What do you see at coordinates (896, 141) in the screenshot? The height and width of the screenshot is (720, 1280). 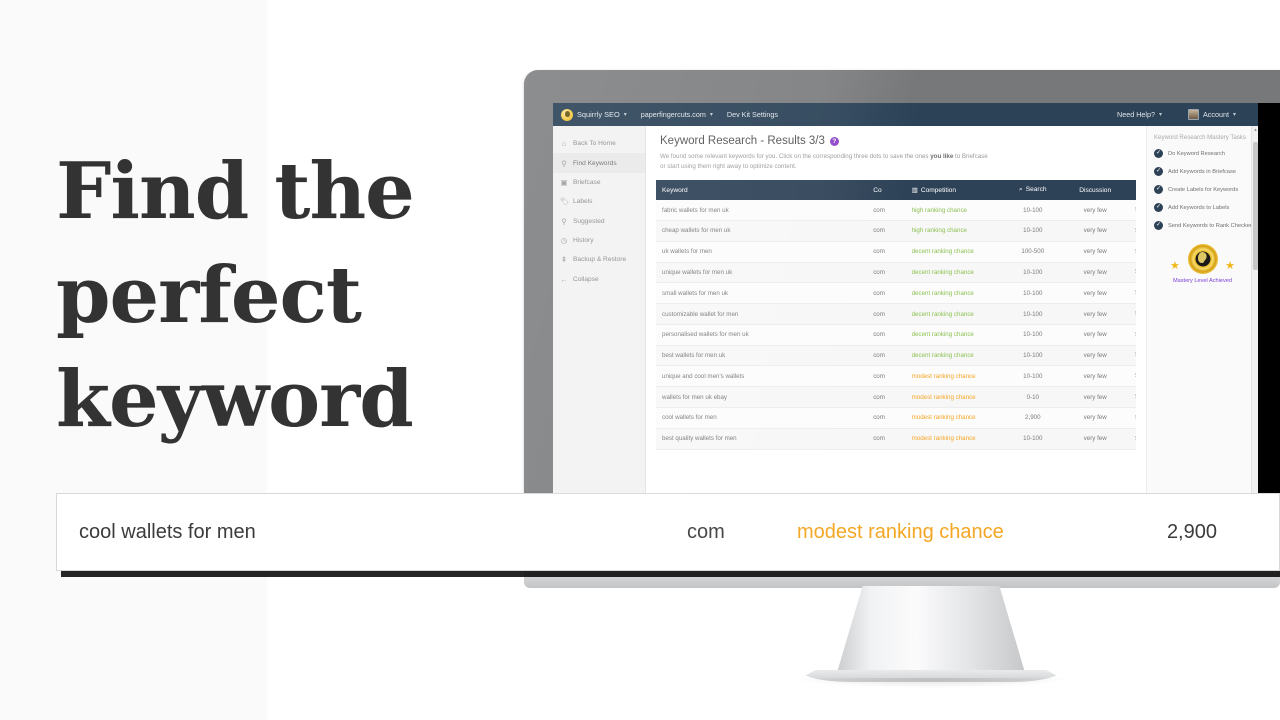 I see `page-title: Keyword Research - Results 3/3 ?` at bounding box center [896, 141].